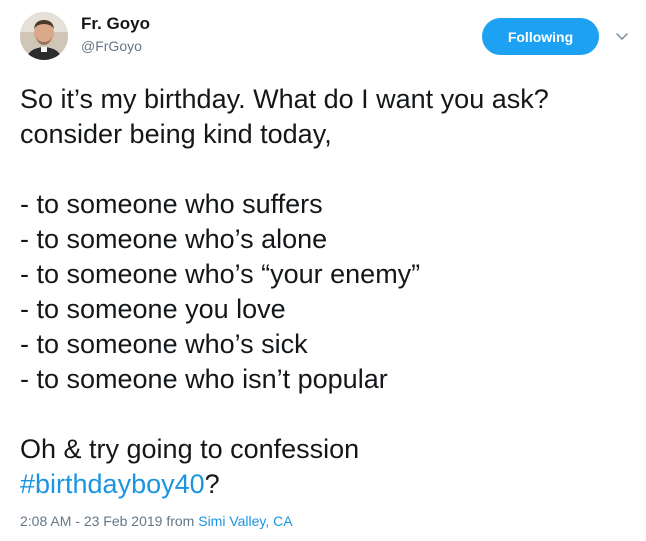 The image size is (646, 541). Describe the element at coordinates (325, 484) in the screenshot. I see `tweet-line-hashtag: #birthdayboy40?` at that location.